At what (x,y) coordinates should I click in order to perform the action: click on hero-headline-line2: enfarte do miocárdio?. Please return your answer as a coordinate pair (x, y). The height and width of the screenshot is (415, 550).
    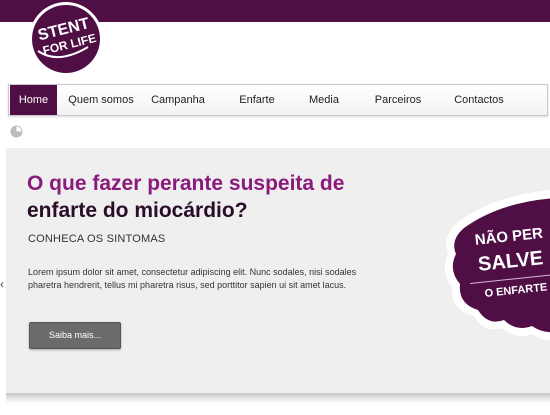
    Looking at the image, I should click on (137, 210).